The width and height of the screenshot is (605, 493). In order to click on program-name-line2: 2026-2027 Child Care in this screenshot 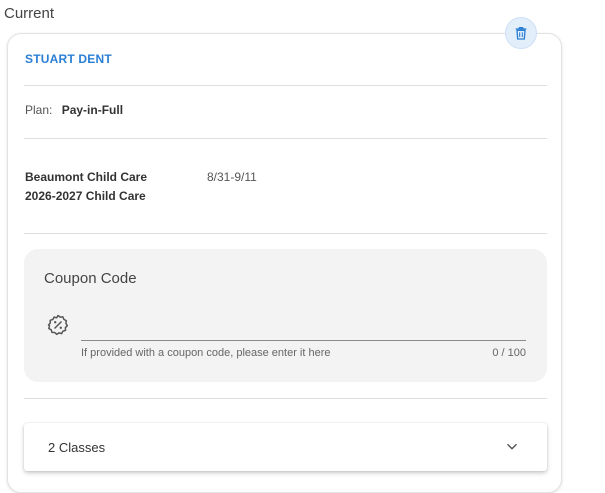, I will do `click(85, 196)`.